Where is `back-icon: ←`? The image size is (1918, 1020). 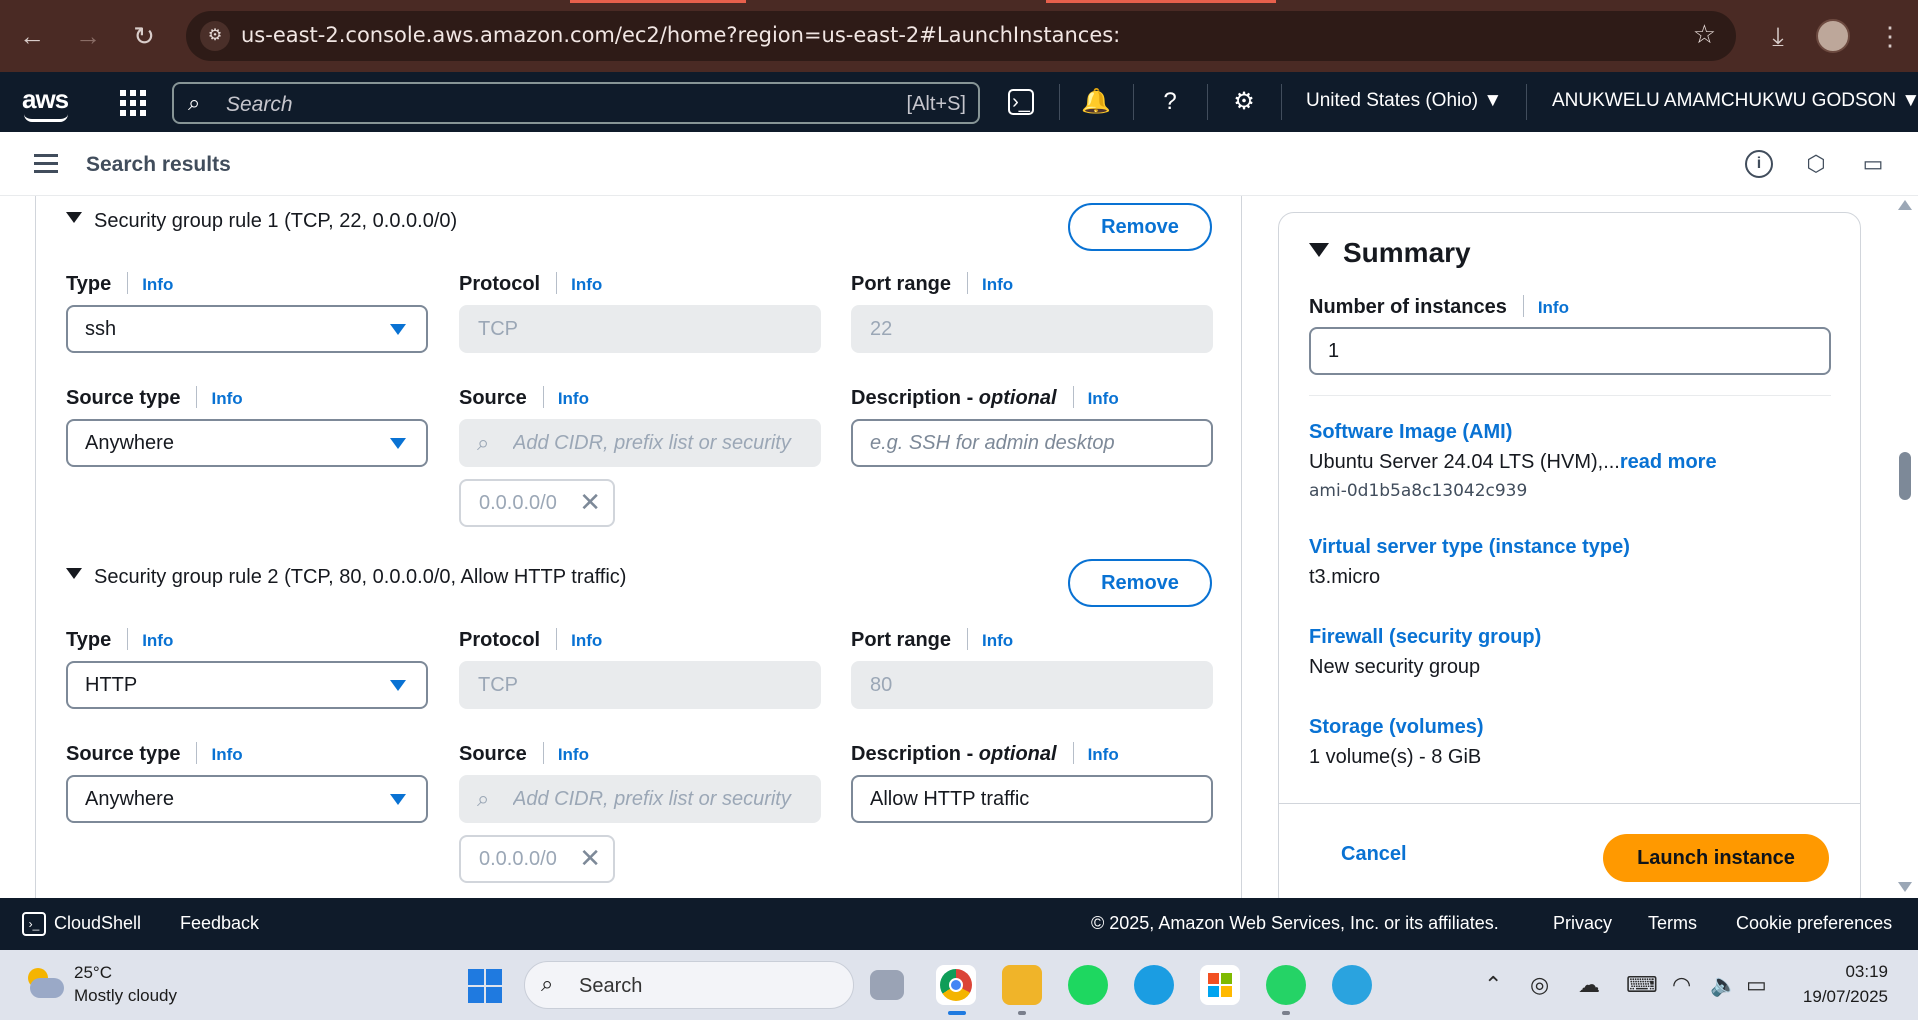
back-icon: ← is located at coordinates (32, 36).